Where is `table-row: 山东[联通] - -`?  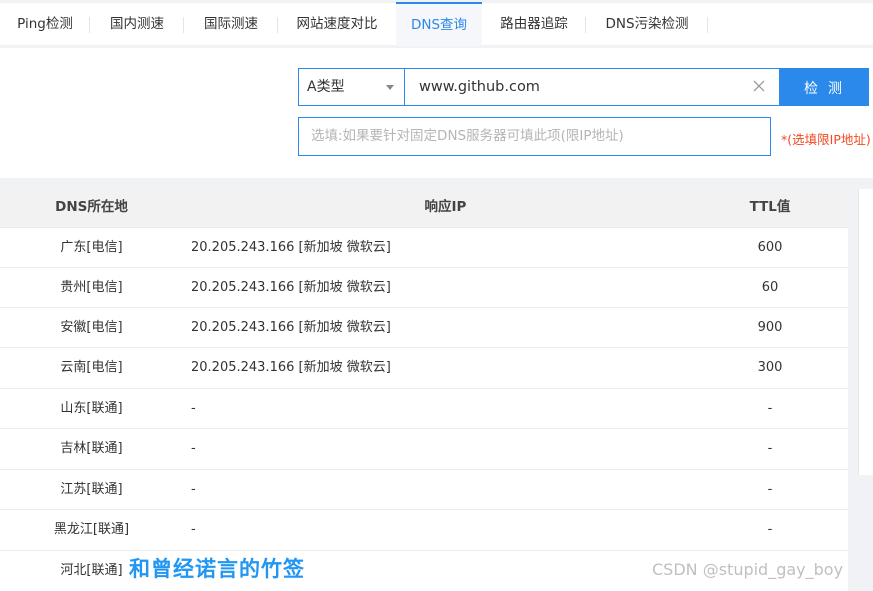
table-row: 山东[联通] - - is located at coordinates (424, 408).